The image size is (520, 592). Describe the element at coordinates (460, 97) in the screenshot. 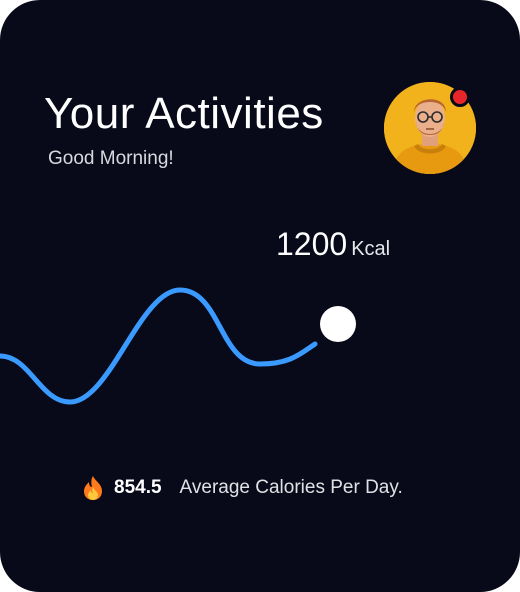

I see `notification-dot` at that location.